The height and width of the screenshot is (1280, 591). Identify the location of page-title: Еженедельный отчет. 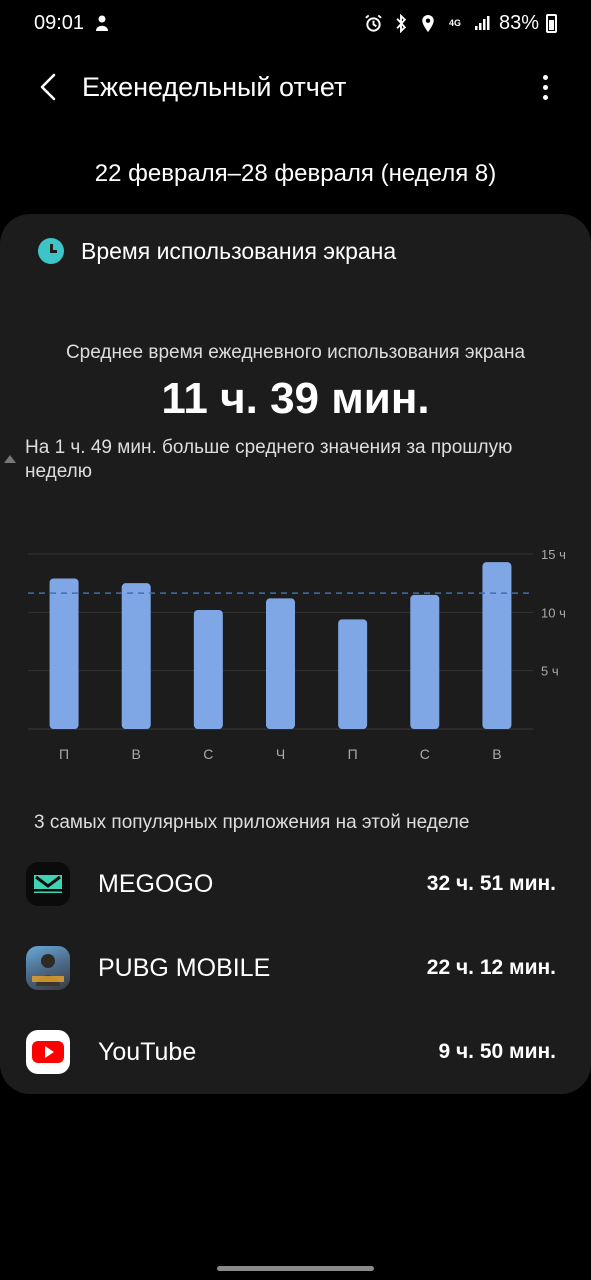
(214, 86).